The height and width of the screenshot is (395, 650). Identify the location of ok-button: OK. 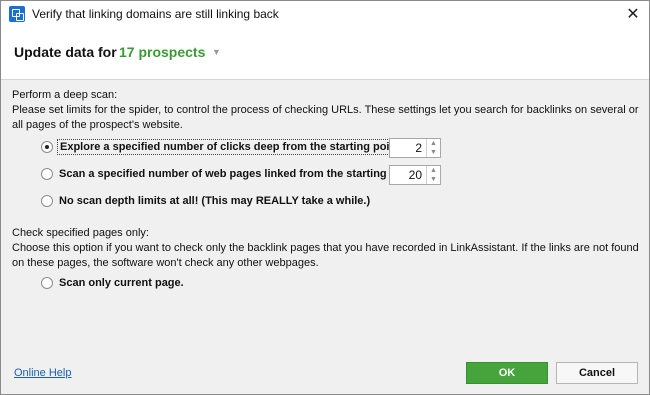
(507, 373).